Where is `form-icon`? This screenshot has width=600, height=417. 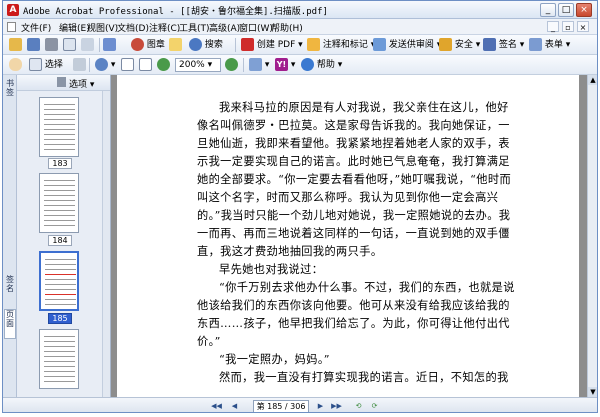 form-icon is located at coordinates (535, 44).